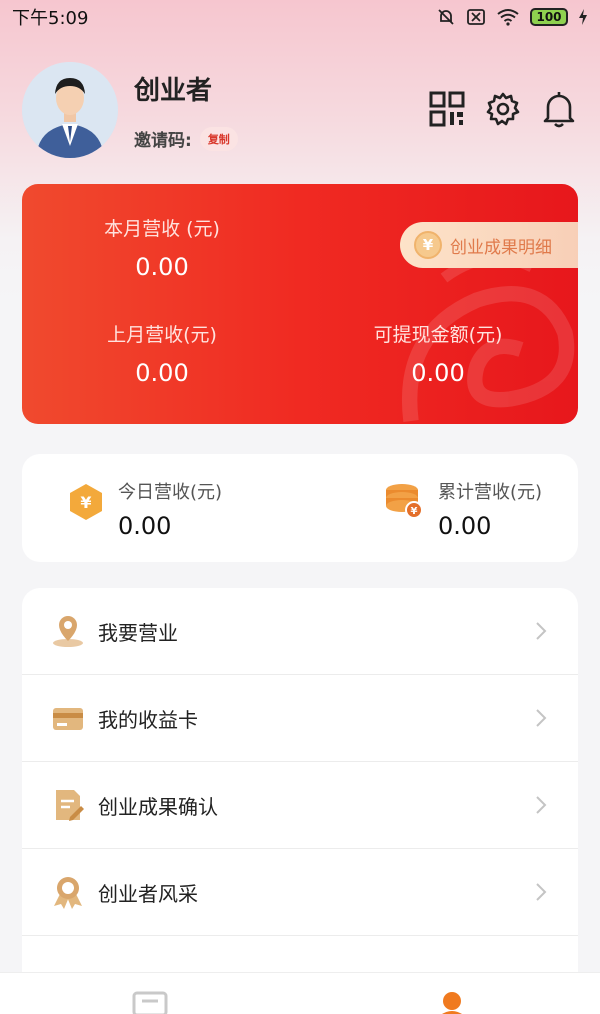 This screenshot has height=1014, width=600. Describe the element at coordinates (300, 892) in the screenshot. I see `menu-item-entrepreneur-showcase: 创业者风采` at that location.